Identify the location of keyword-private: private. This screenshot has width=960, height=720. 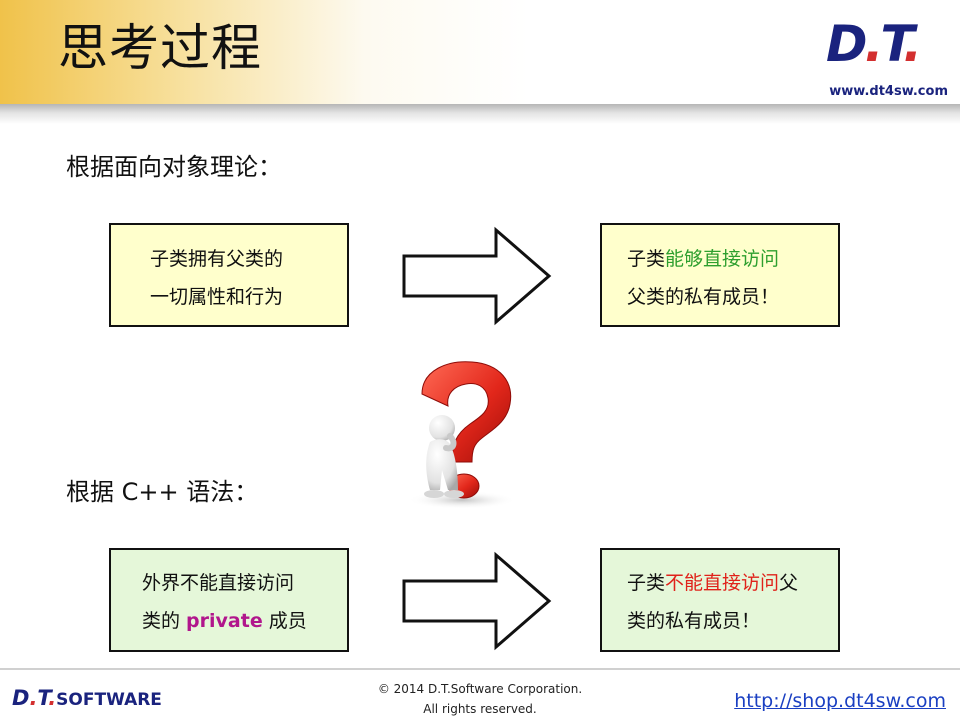
(224, 621).